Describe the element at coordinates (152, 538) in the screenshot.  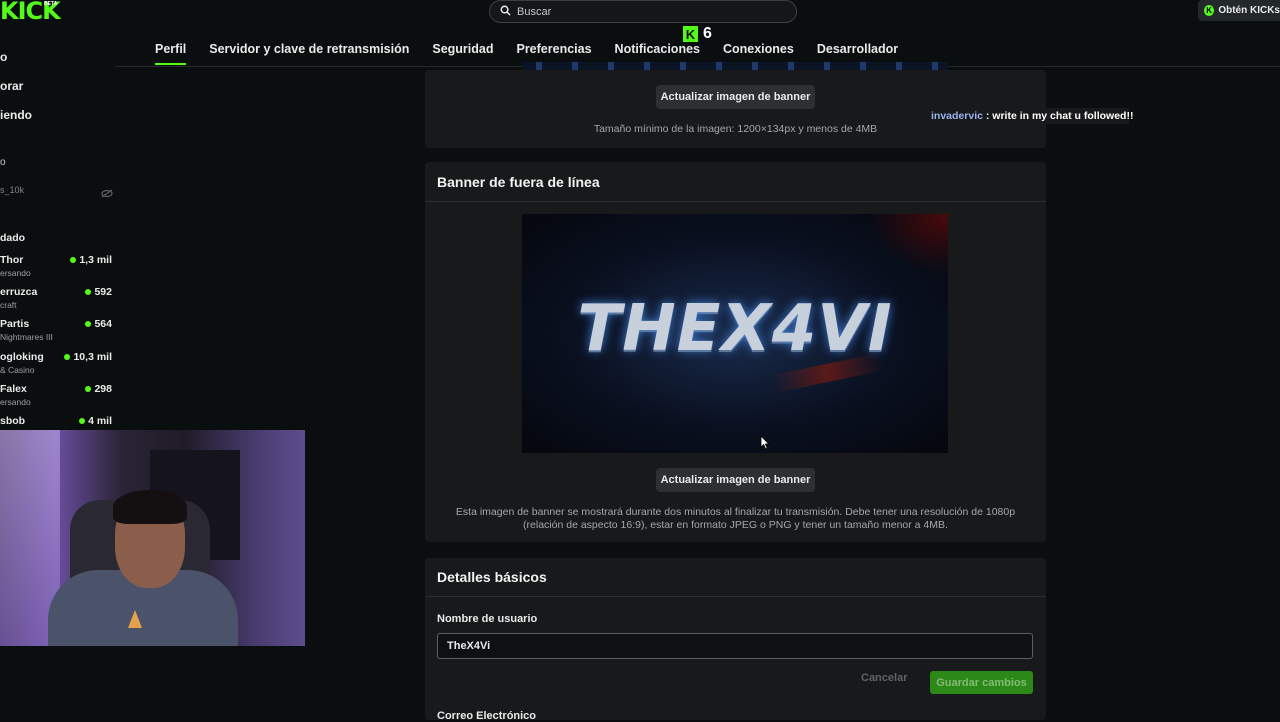
I see `webcam-overlay` at that location.